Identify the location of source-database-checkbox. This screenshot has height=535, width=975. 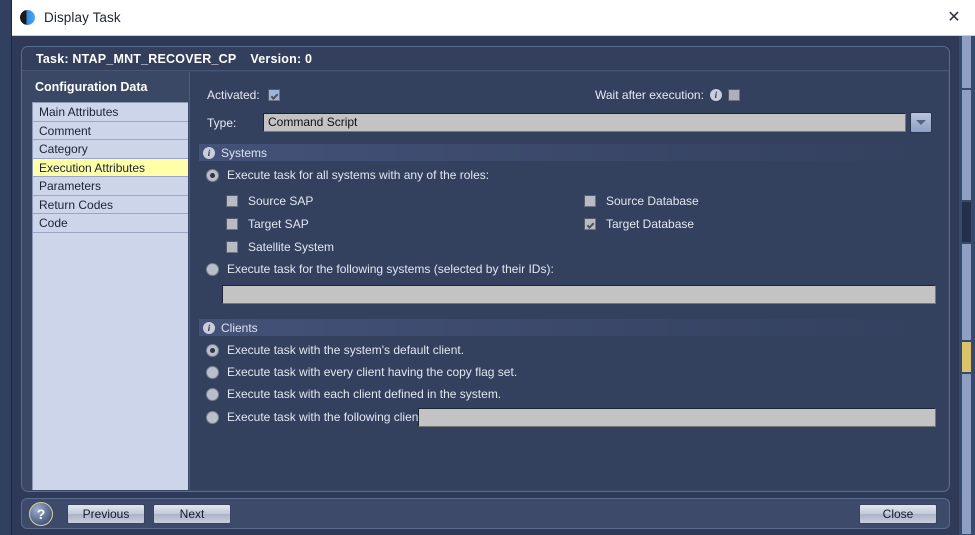
(590, 201).